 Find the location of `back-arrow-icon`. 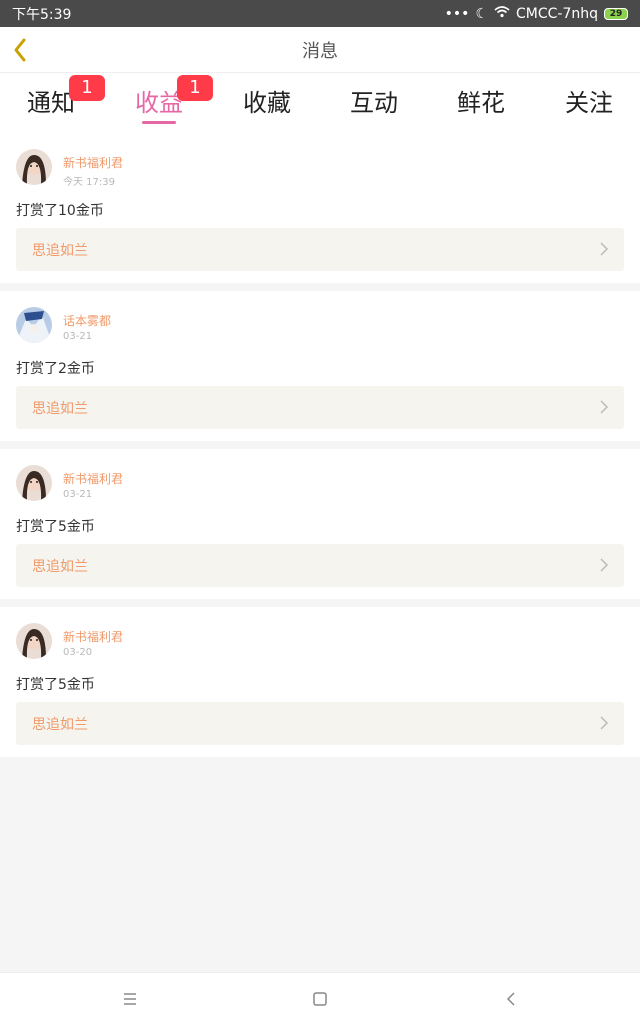

back-arrow-icon is located at coordinates (20, 50).